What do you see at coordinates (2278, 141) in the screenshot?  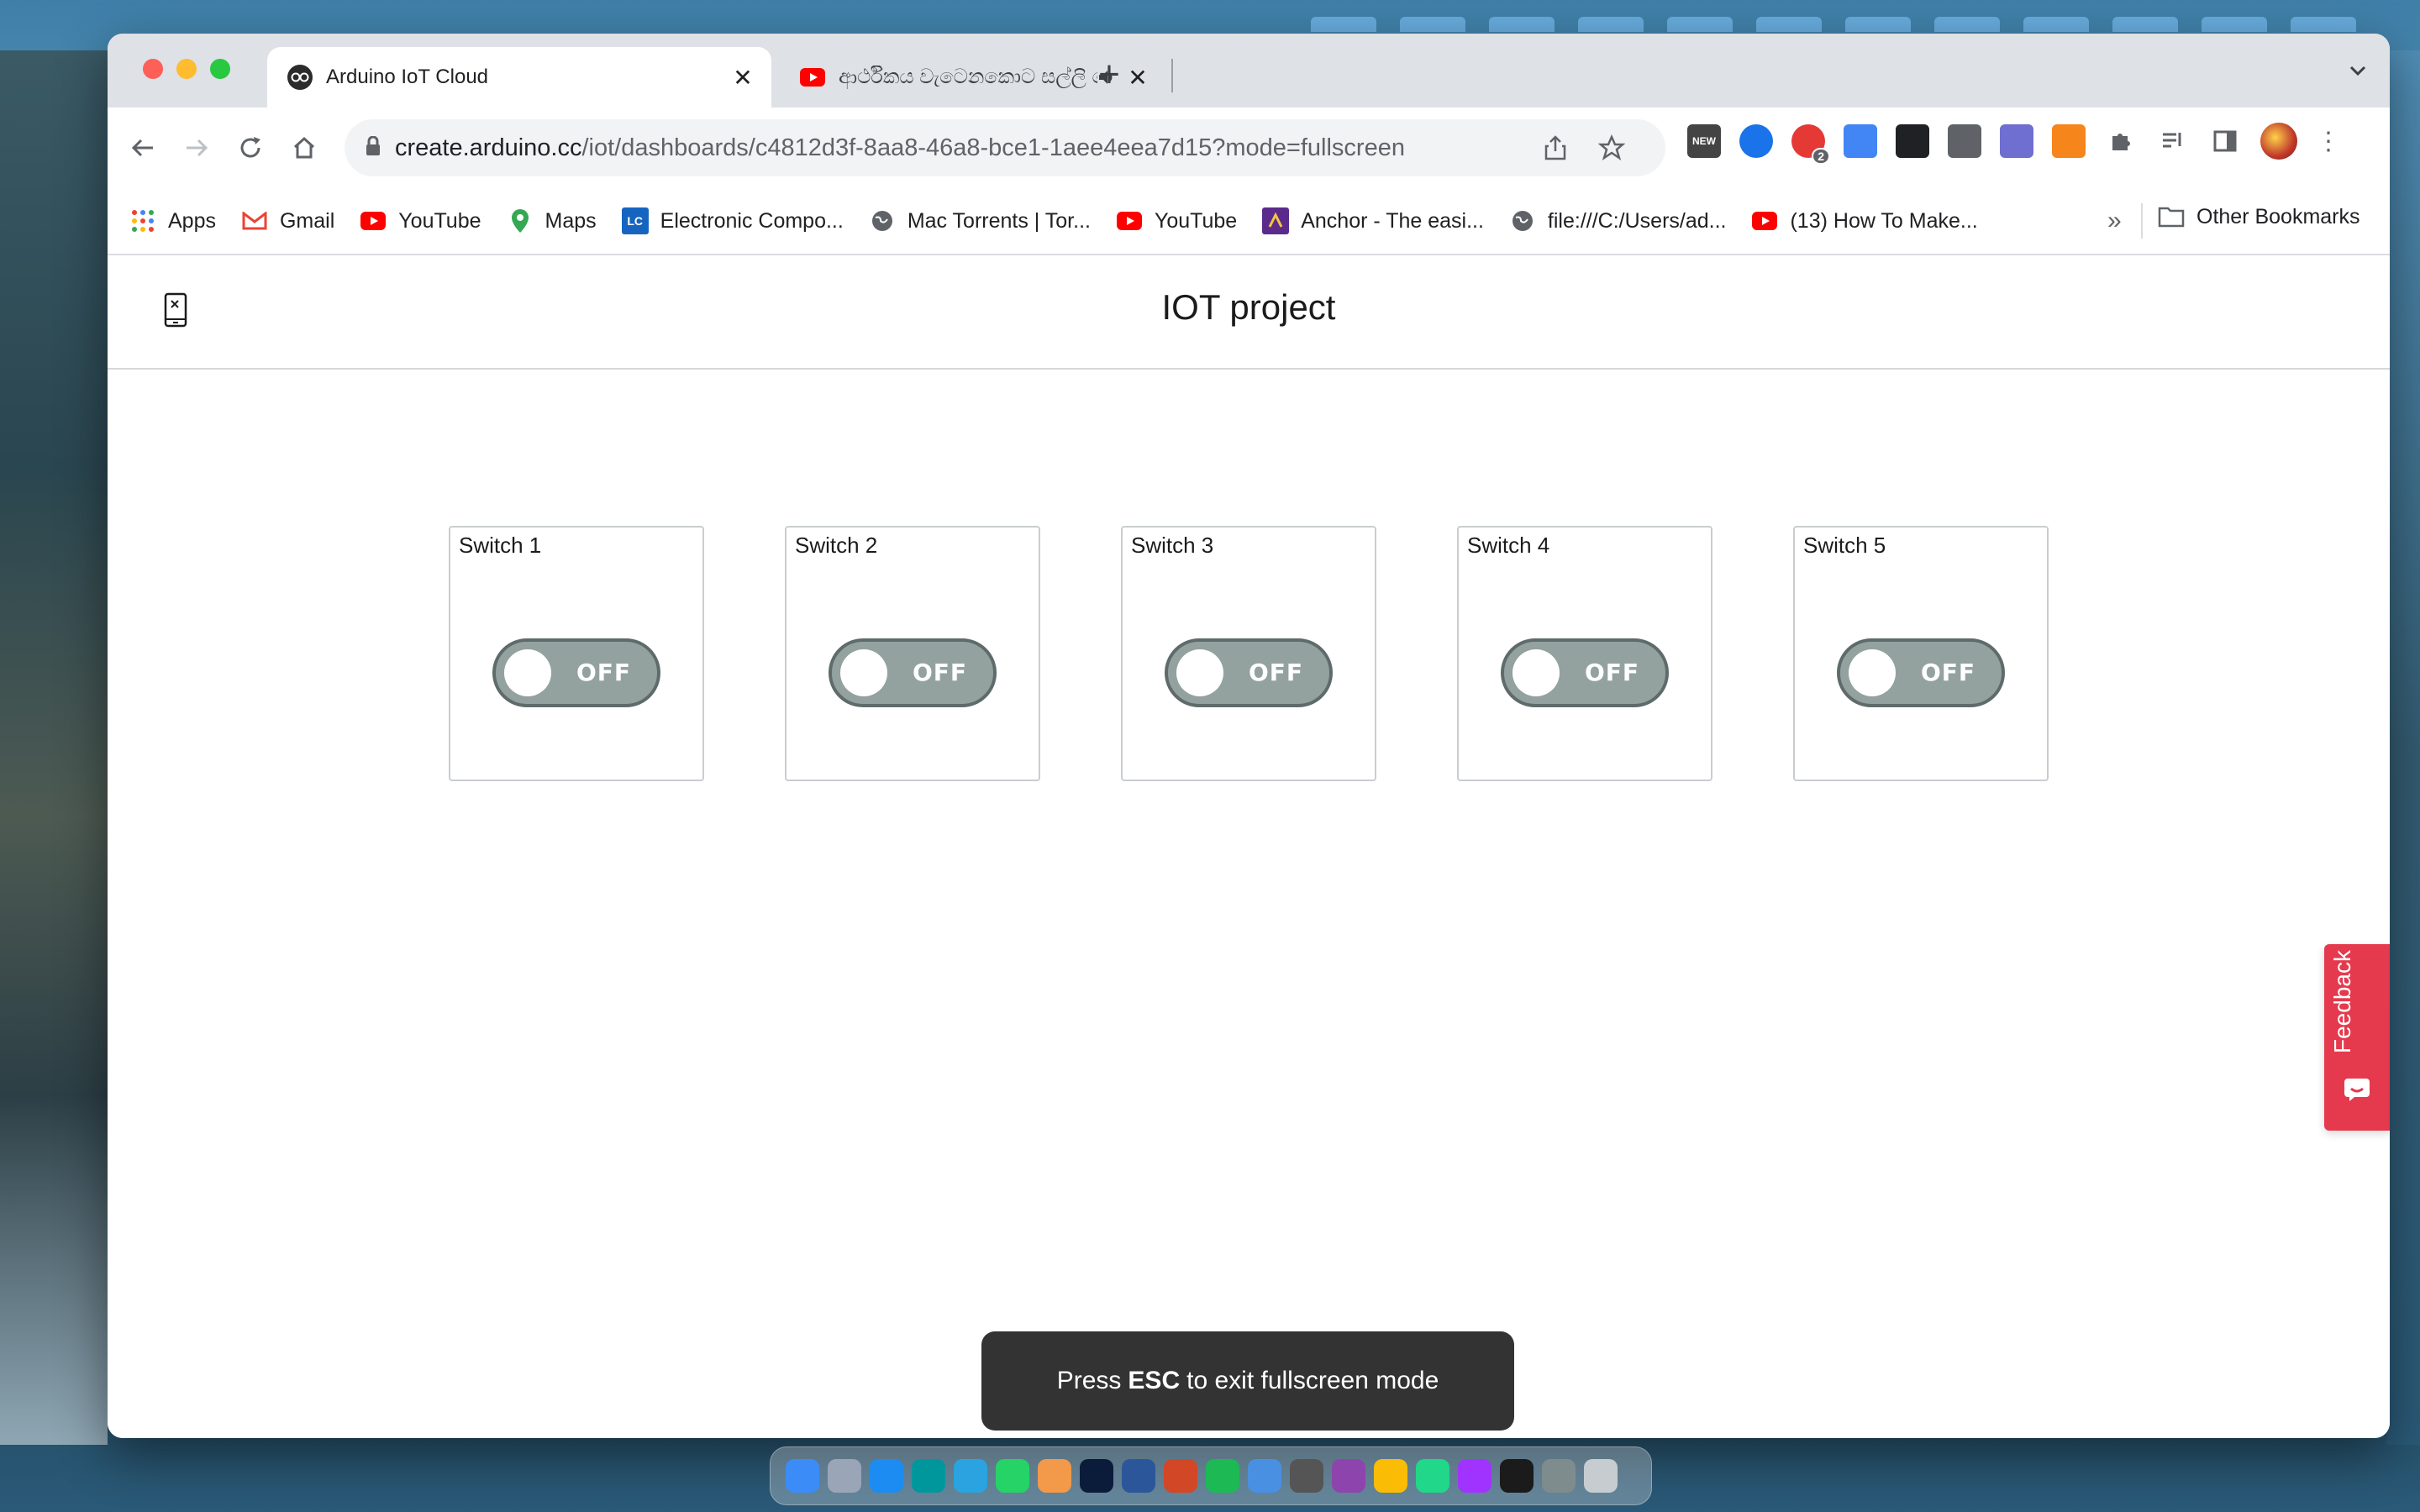 I see `profile-avatar` at bounding box center [2278, 141].